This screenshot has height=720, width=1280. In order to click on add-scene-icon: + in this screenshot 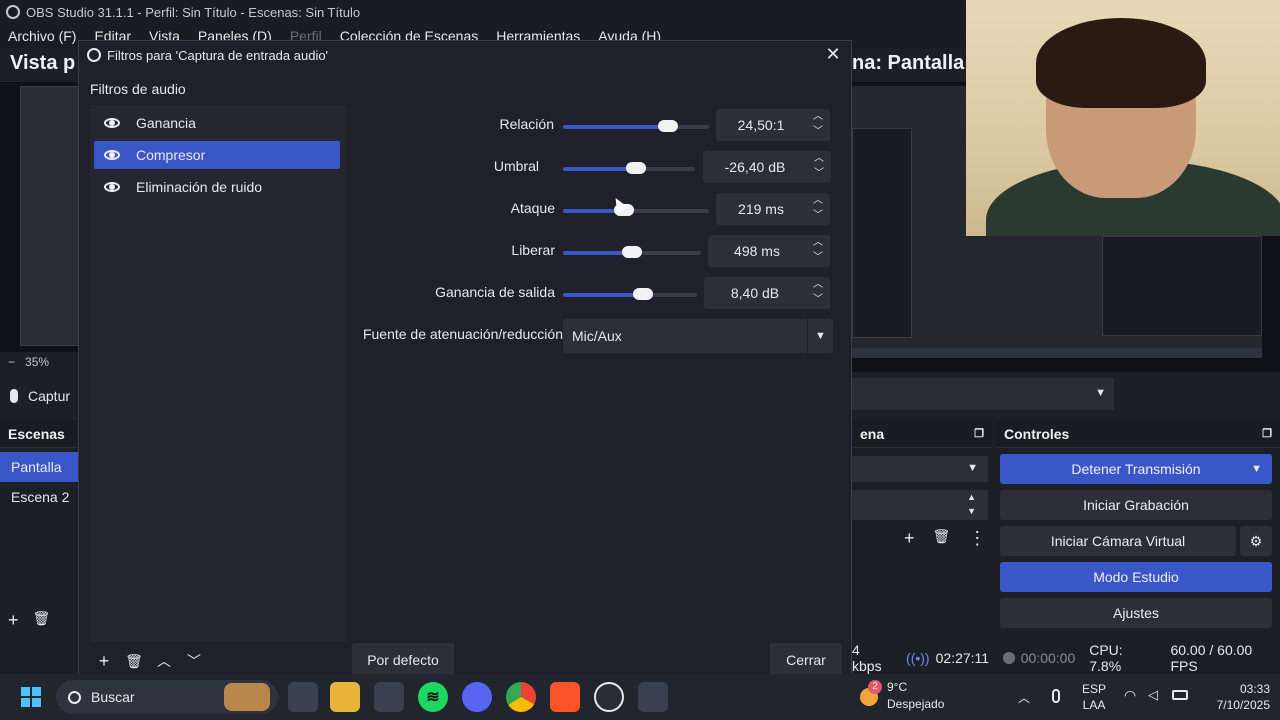, I will do `click(13, 620)`.